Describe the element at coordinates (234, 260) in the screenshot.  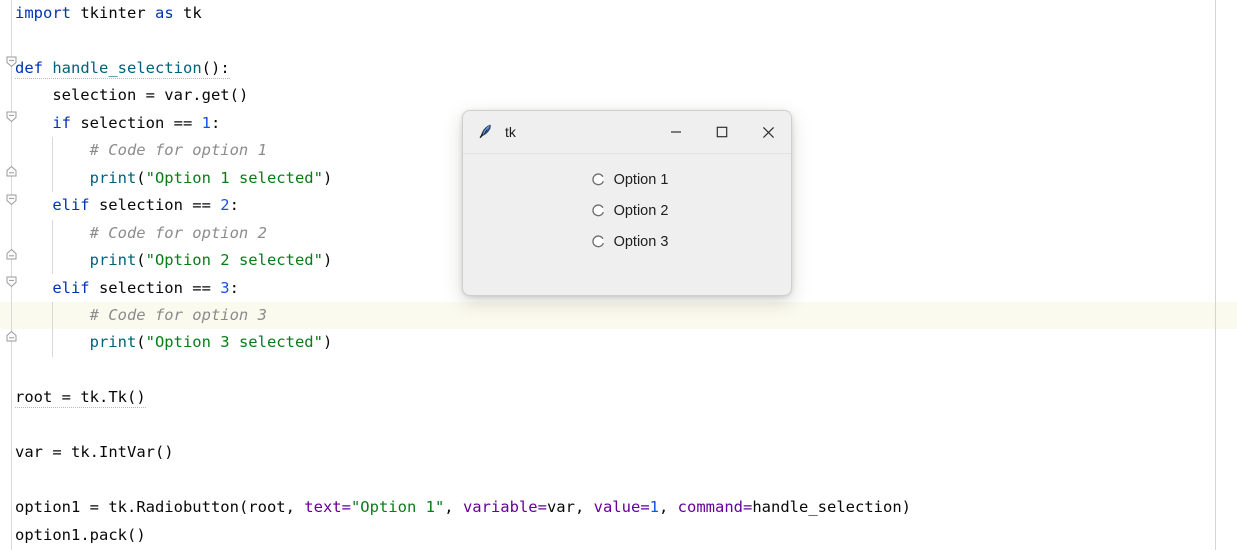
I see `code-token: "Option 2 selected"` at that location.